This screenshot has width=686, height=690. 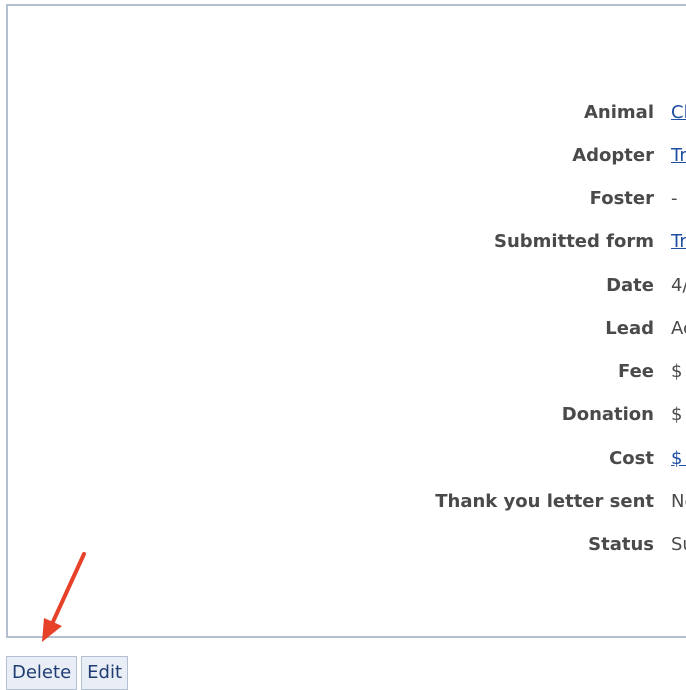 What do you see at coordinates (678, 371) in the screenshot?
I see `fee-value: $ (` at bounding box center [678, 371].